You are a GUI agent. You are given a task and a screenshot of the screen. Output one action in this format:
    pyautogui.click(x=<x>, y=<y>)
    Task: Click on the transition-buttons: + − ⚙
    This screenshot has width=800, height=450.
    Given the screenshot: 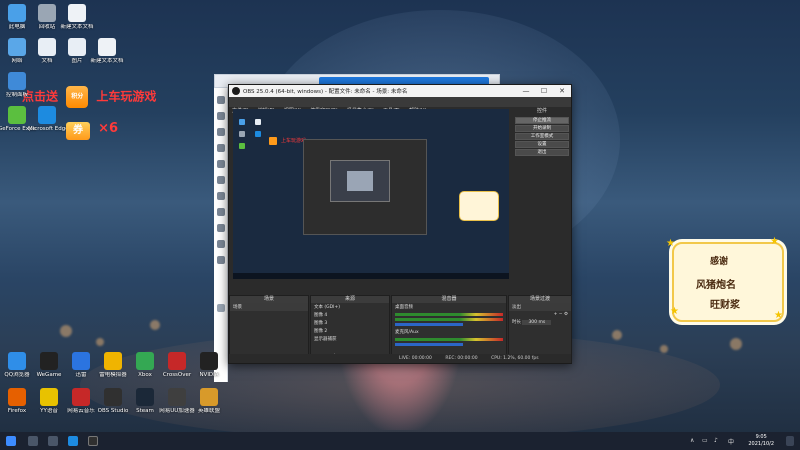 What is the action you would take?
    pyautogui.click(x=540, y=314)
    